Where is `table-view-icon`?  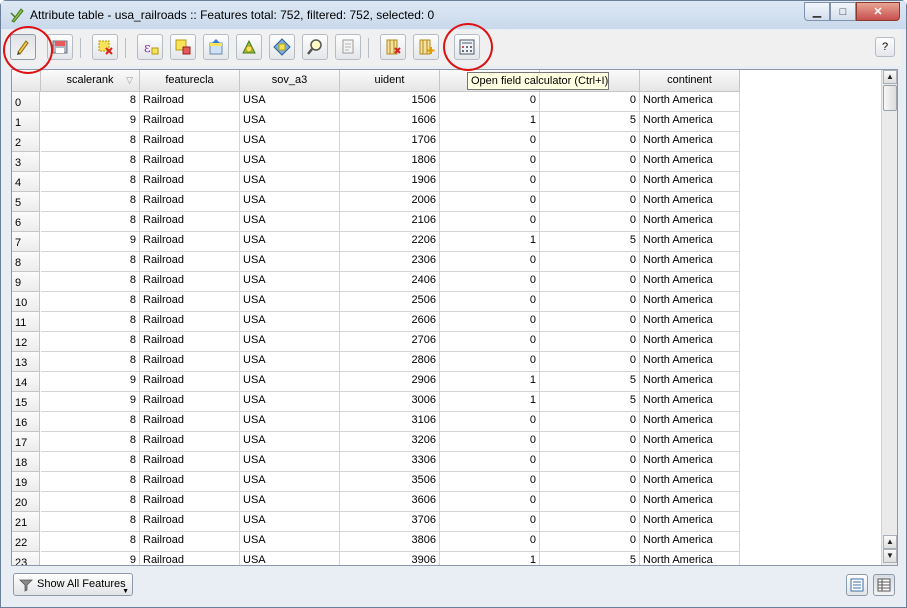 table-view-icon is located at coordinates (857, 585).